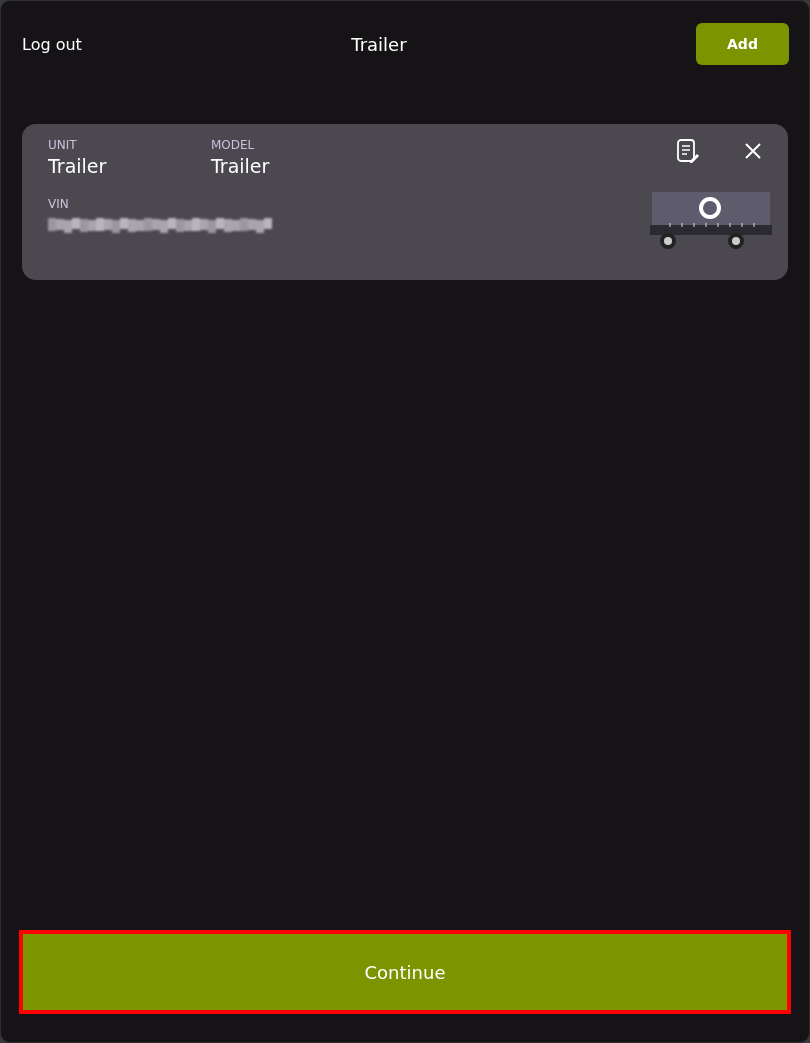 The width and height of the screenshot is (810, 1043). Describe the element at coordinates (52, 44) in the screenshot. I see `logout-button: Log out` at that location.